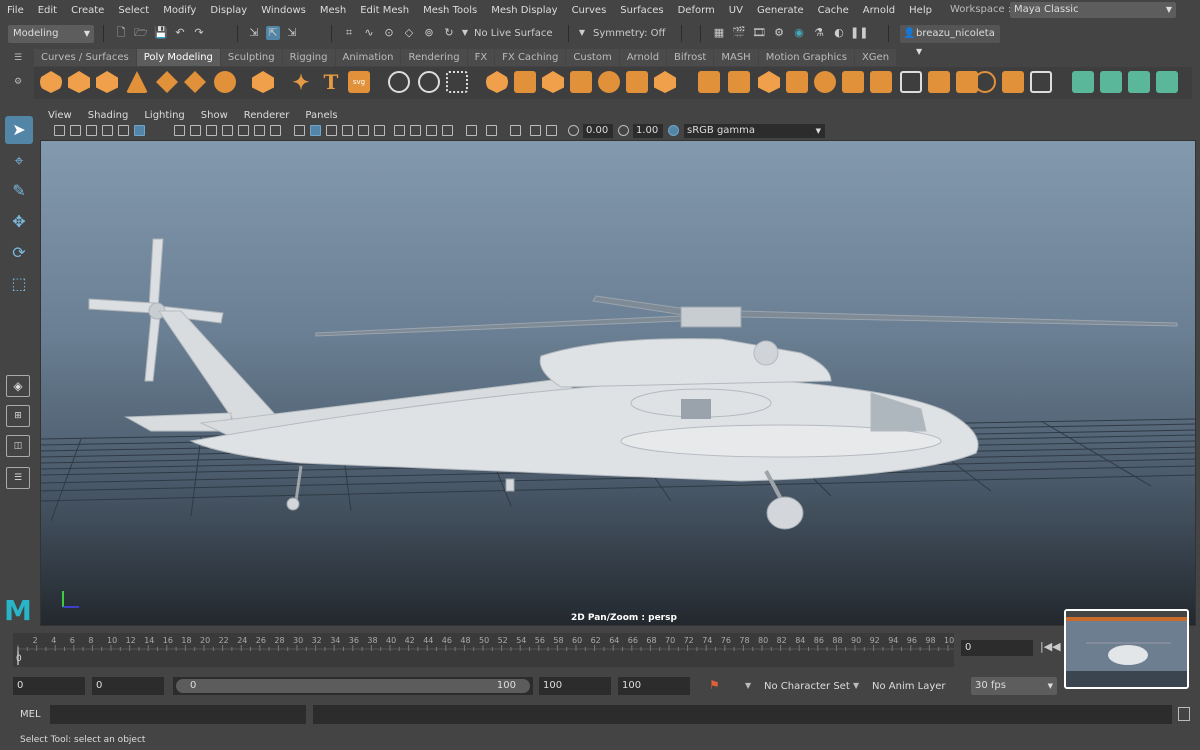 The height and width of the screenshot is (750, 1200). What do you see at coordinates (875, 57) in the screenshot?
I see `tab-xgen: XGen` at bounding box center [875, 57].